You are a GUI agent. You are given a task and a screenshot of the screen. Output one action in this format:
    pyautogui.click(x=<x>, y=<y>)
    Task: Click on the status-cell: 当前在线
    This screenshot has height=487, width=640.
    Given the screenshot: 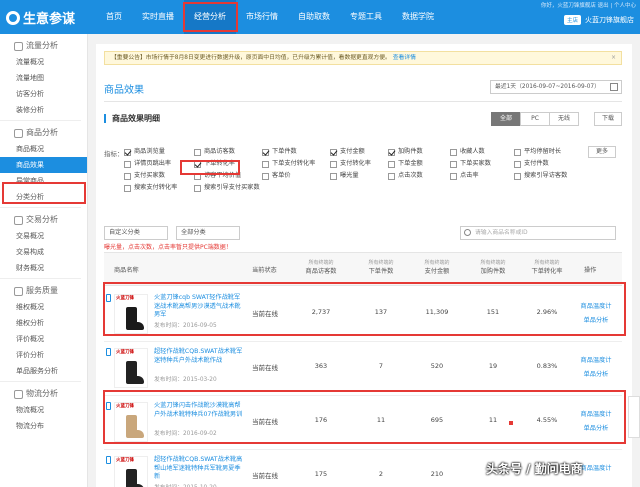 What is the action you would take?
    pyautogui.click(x=265, y=476)
    